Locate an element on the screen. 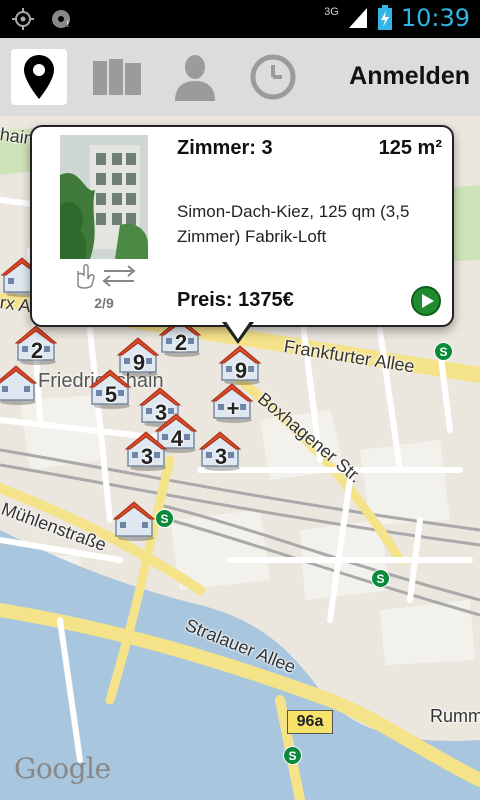 Image resolution: width=480 pixels, height=800 pixels. listing-marker: 2 is located at coordinates (37, 344).